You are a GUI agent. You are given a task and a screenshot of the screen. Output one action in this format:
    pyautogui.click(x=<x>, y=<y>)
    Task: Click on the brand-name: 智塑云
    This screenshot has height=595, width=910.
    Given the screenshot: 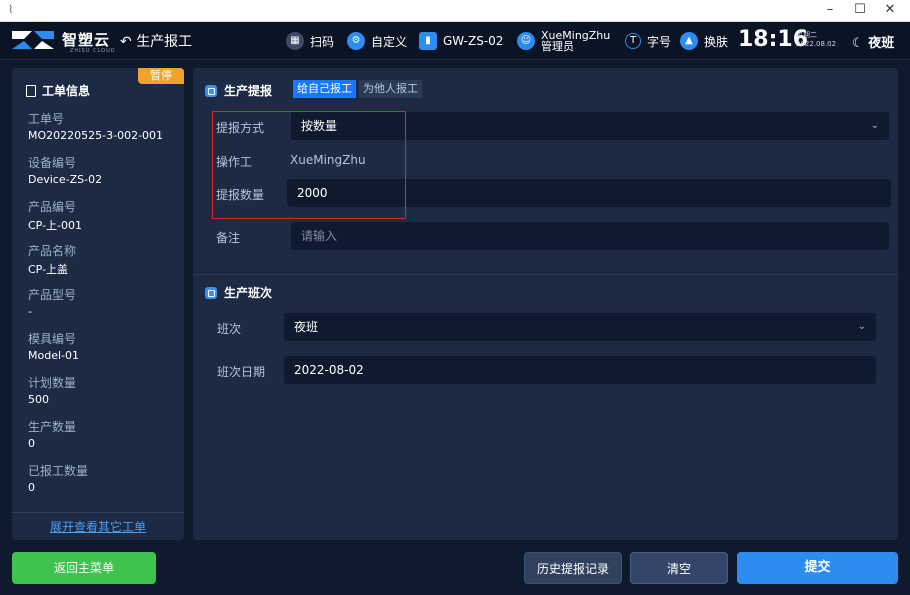 What is the action you would take?
    pyautogui.click(x=86, y=40)
    